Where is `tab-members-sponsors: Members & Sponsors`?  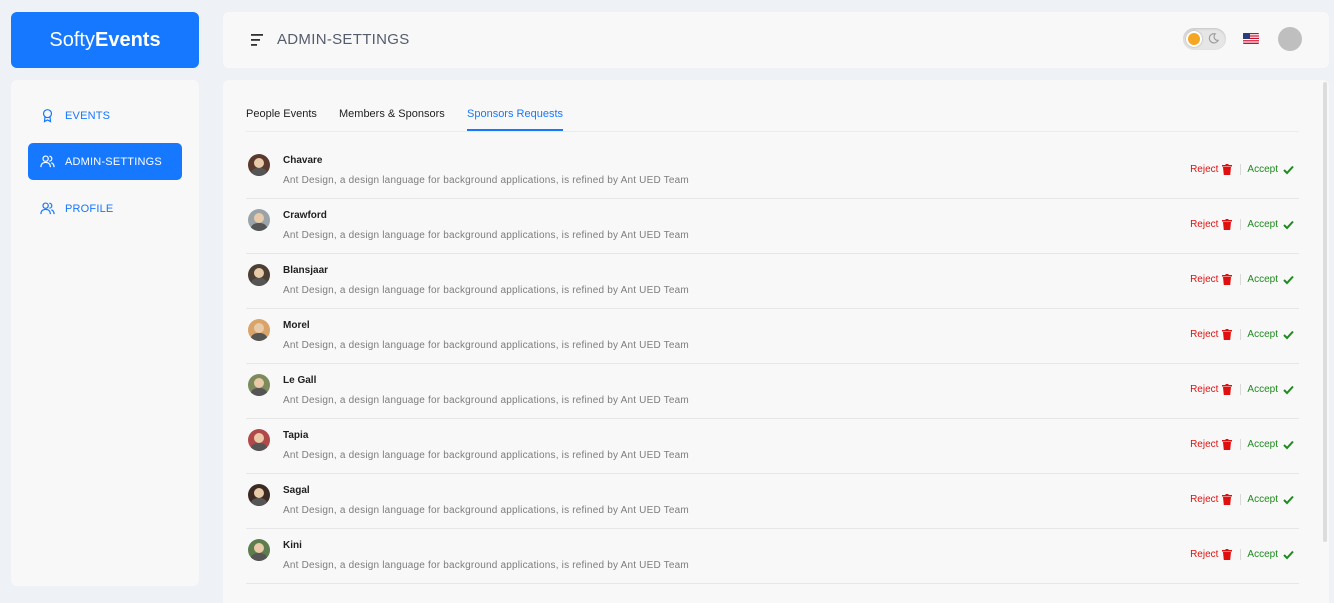 tab-members-sponsors: Members & Sponsors is located at coordinates (392, 119).